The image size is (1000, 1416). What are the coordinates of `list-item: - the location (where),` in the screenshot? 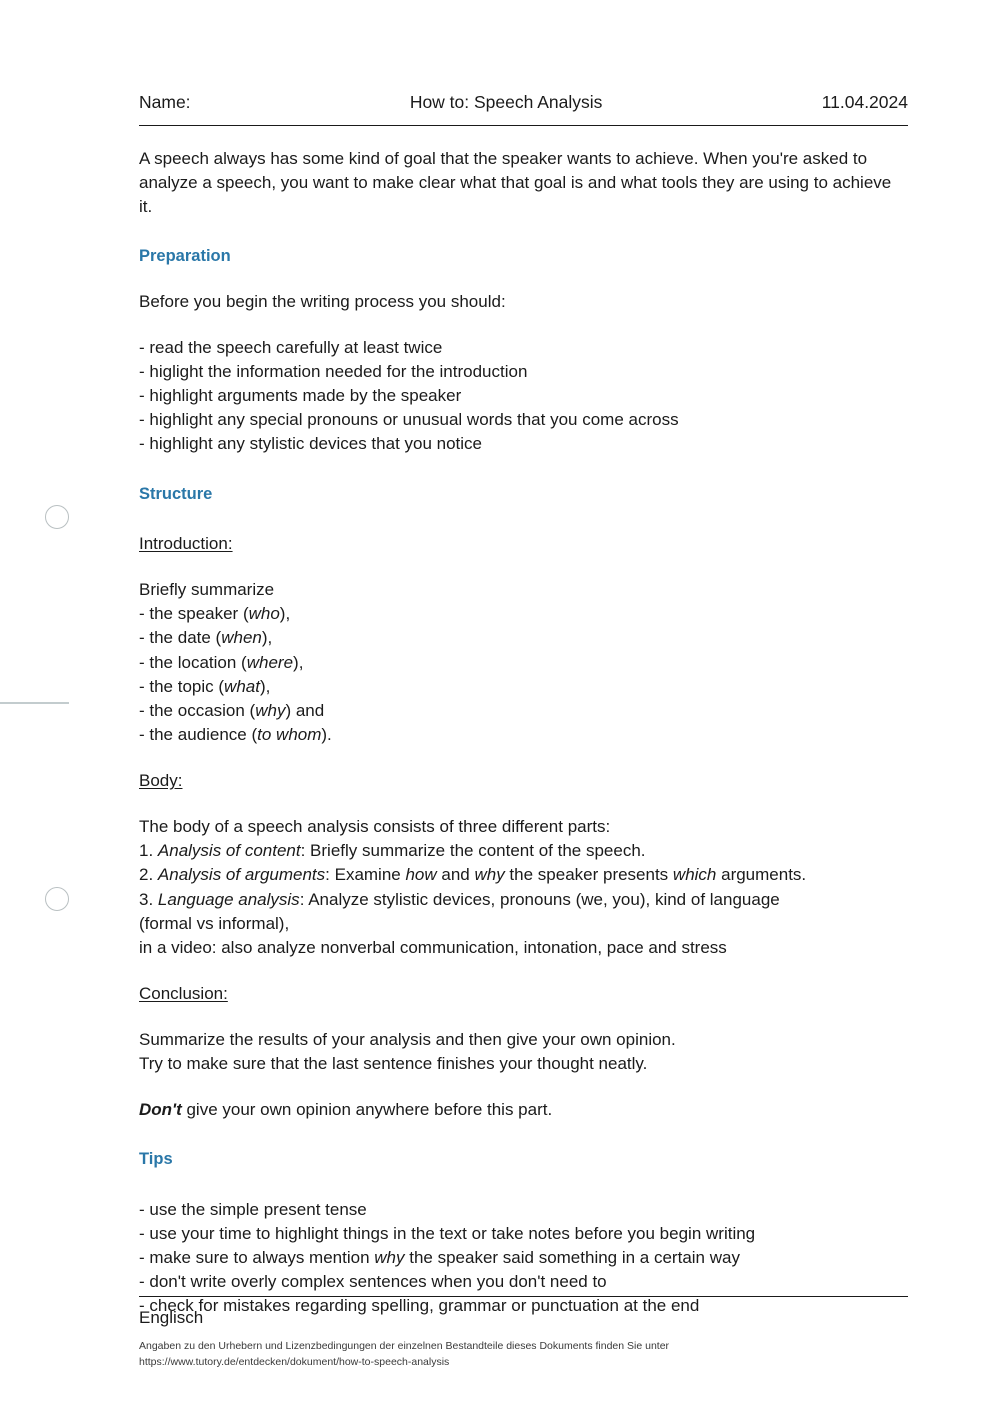 It's located at (523, 663).